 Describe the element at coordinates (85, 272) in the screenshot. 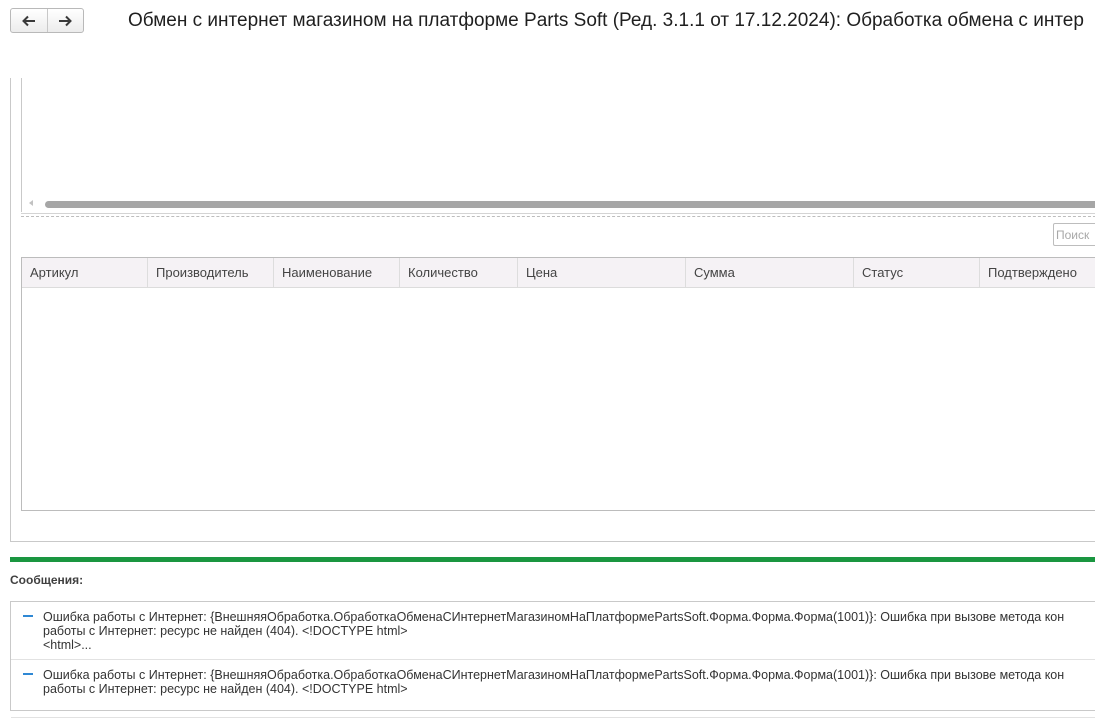

I see `column-header-article: Артикул` at that location.